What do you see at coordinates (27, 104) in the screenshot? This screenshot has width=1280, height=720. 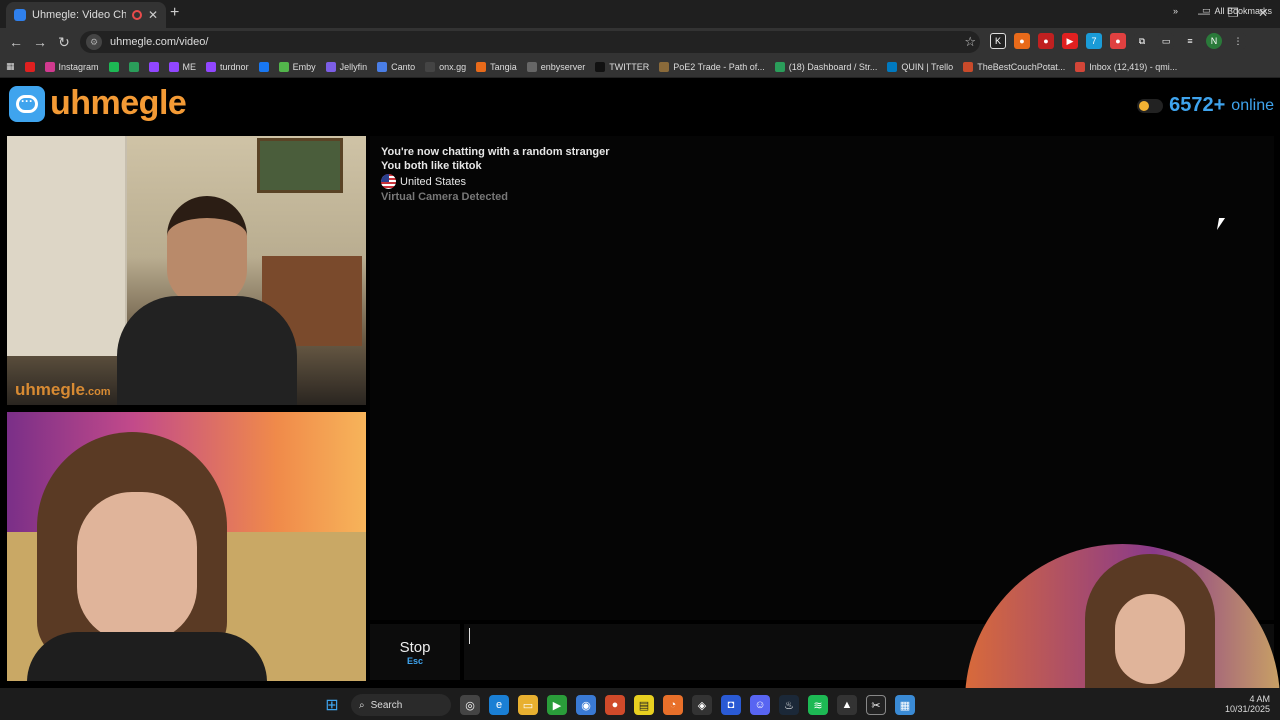 I see `chat-bubble-logo-icon` at bounding box center [27, 104].